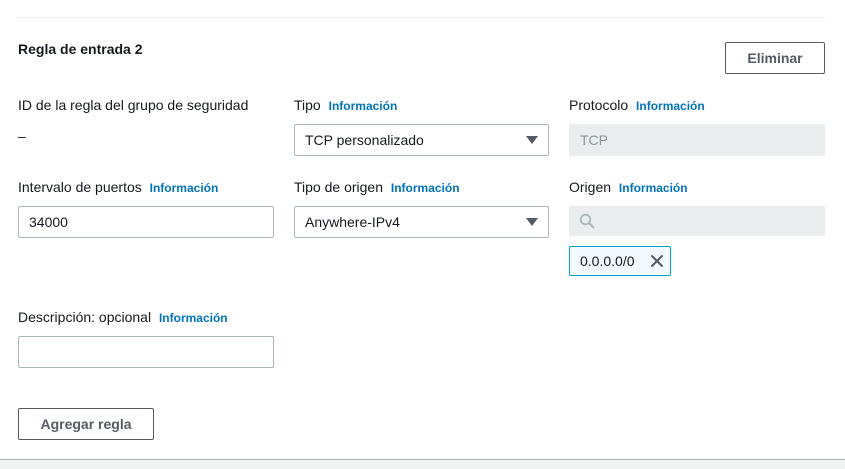 The image size is (845, 469). I want to click on source-token: 0.0.0.0/0, so click(620, 261).